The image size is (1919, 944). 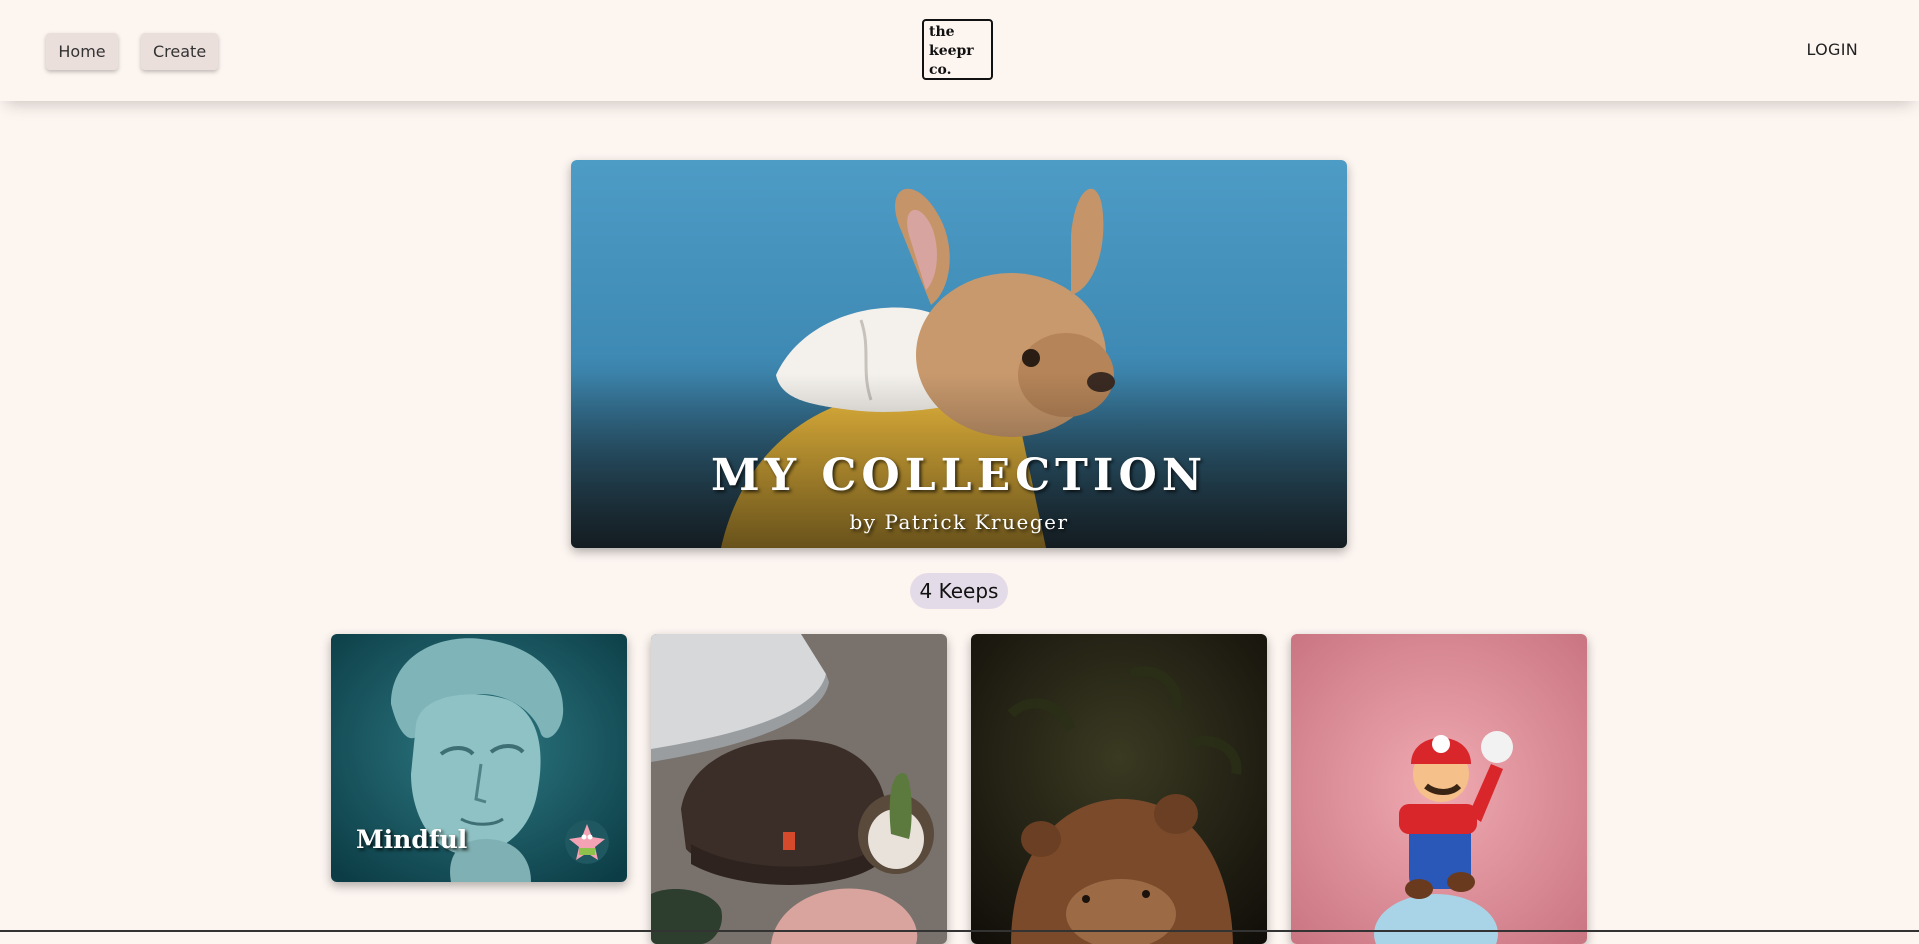 I want to click on mario-toy-photo, so click(x=1439, y=789).